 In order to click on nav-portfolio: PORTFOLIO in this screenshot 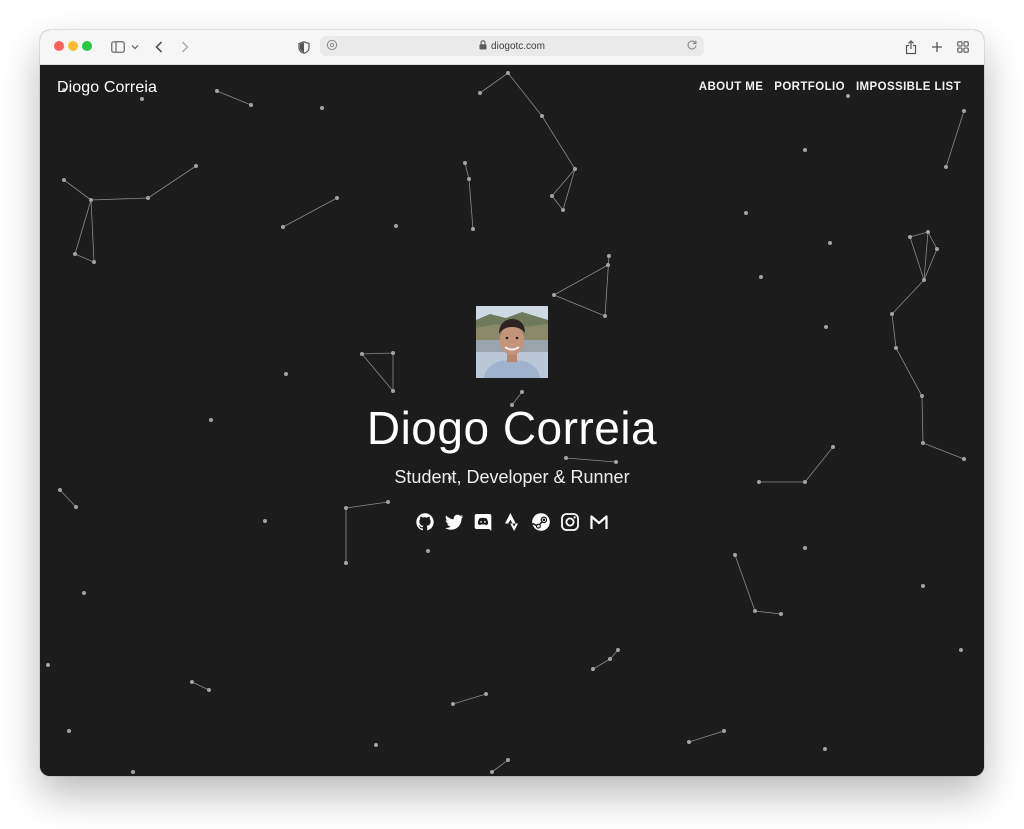, I will do `click(809, 87)`.